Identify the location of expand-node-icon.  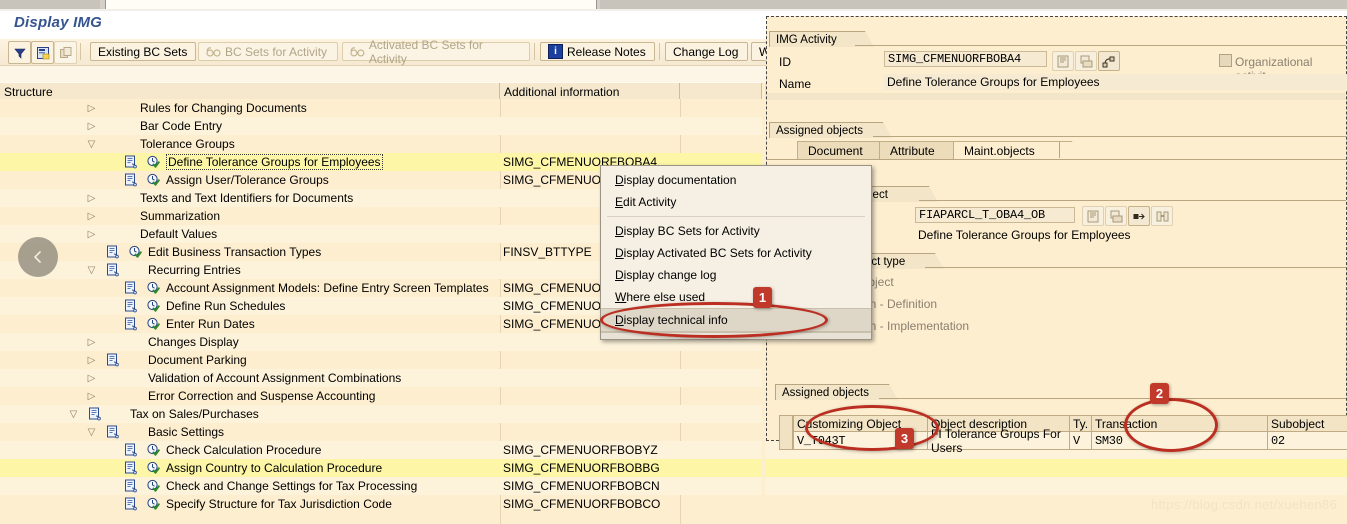
(42, 52).